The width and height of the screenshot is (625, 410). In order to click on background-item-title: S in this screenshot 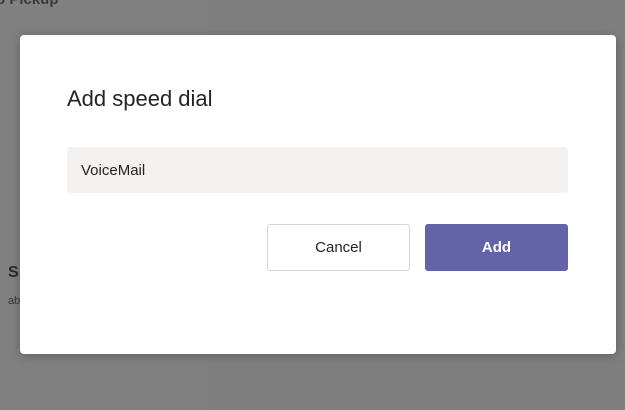, I will do `click(13, 272)`.